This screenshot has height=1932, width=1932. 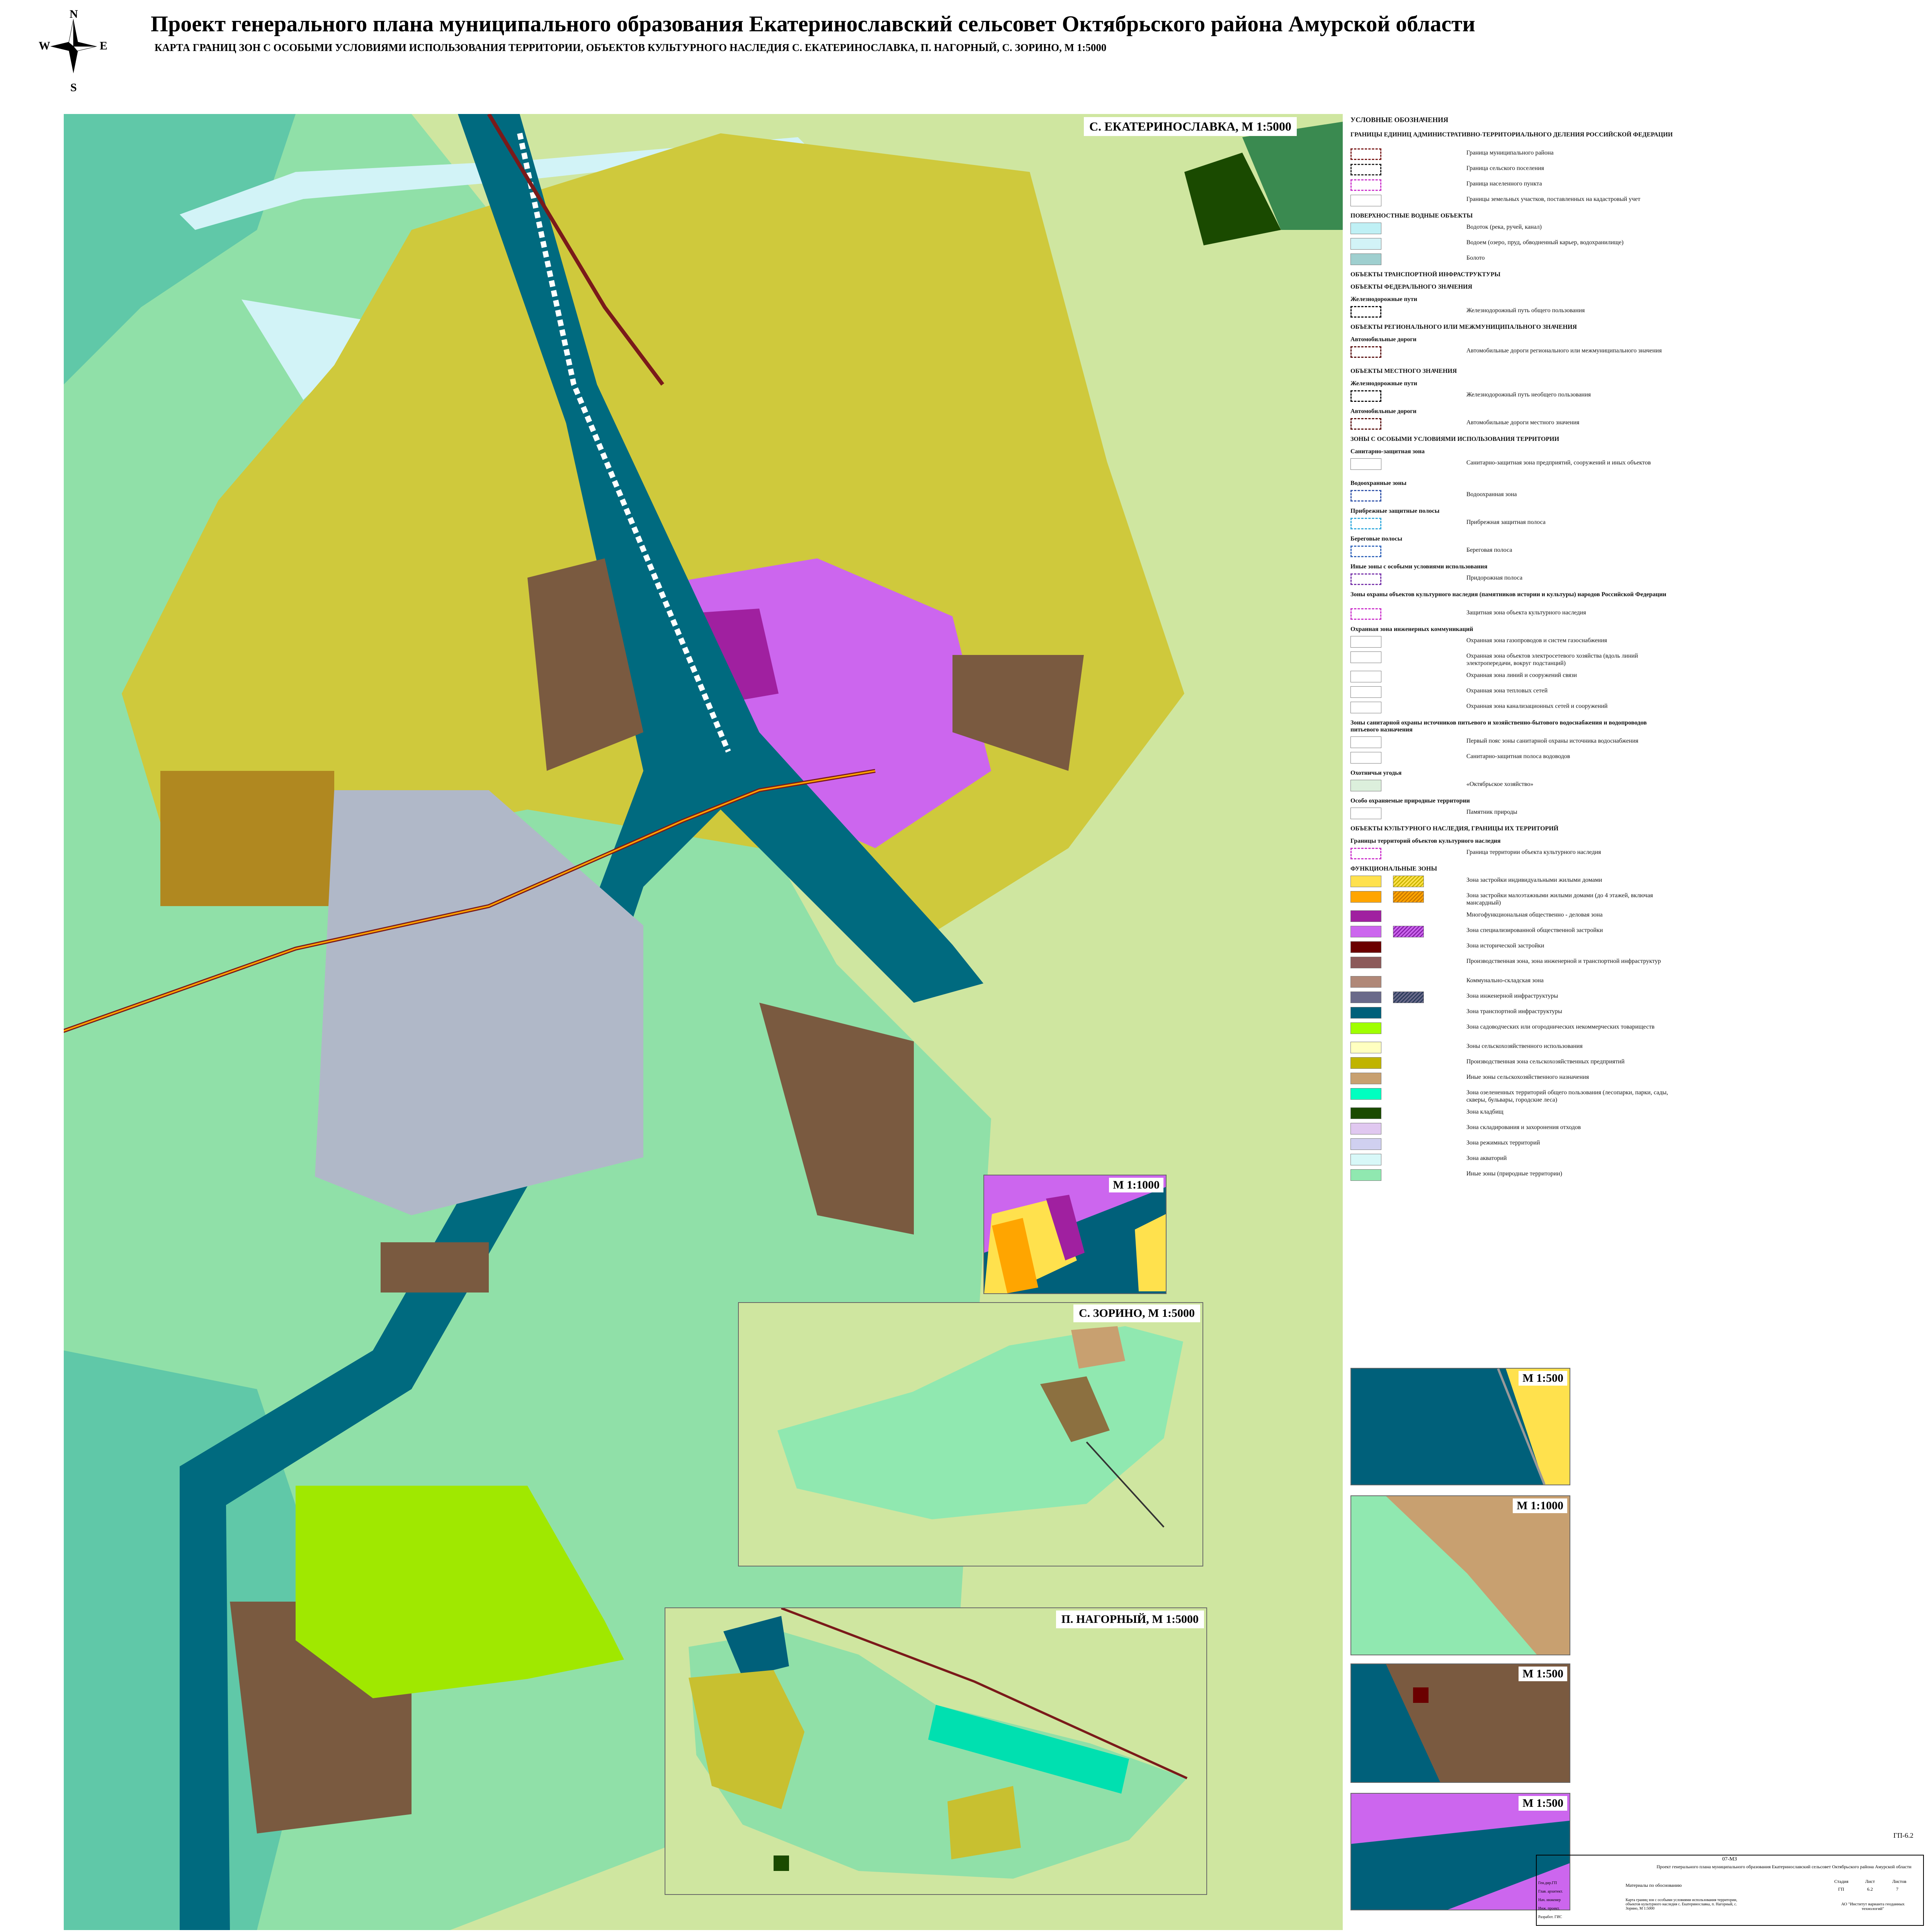 I want to click on legend-item-label: Железнодорожный путь общего пользования, so click(x=1525, y=310).